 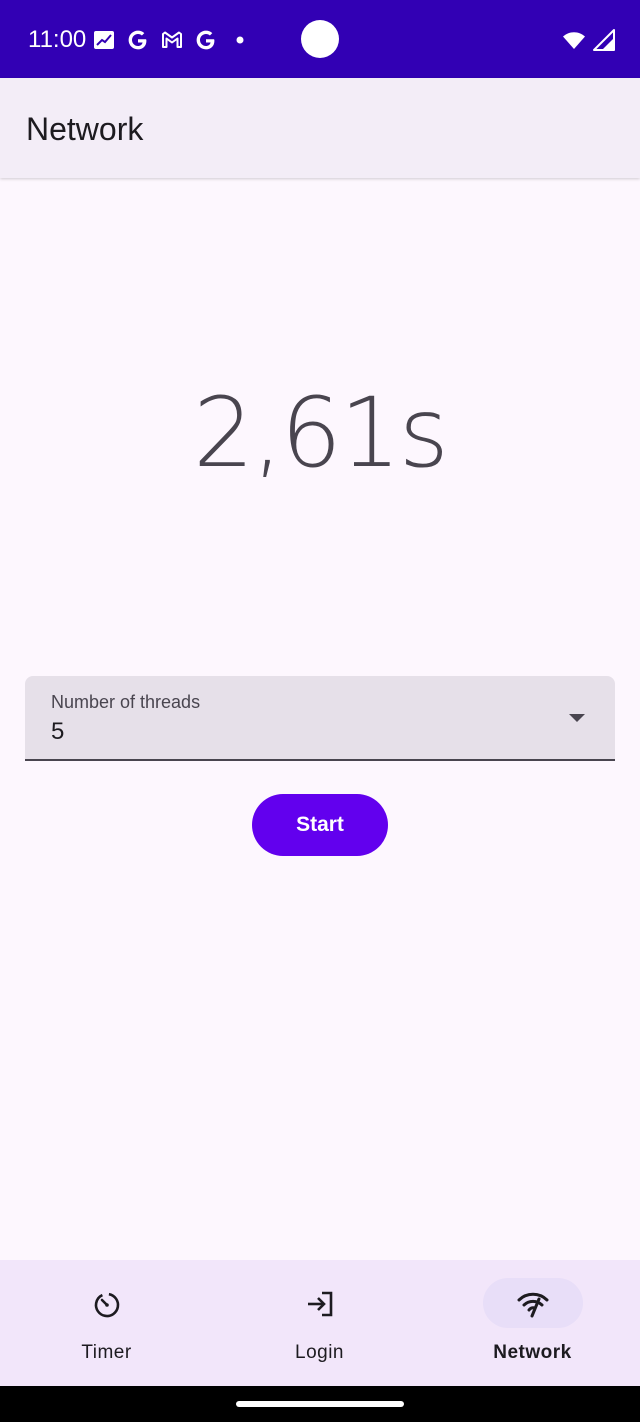 I want to click on start-button: Start, so click(x=320, y=825).